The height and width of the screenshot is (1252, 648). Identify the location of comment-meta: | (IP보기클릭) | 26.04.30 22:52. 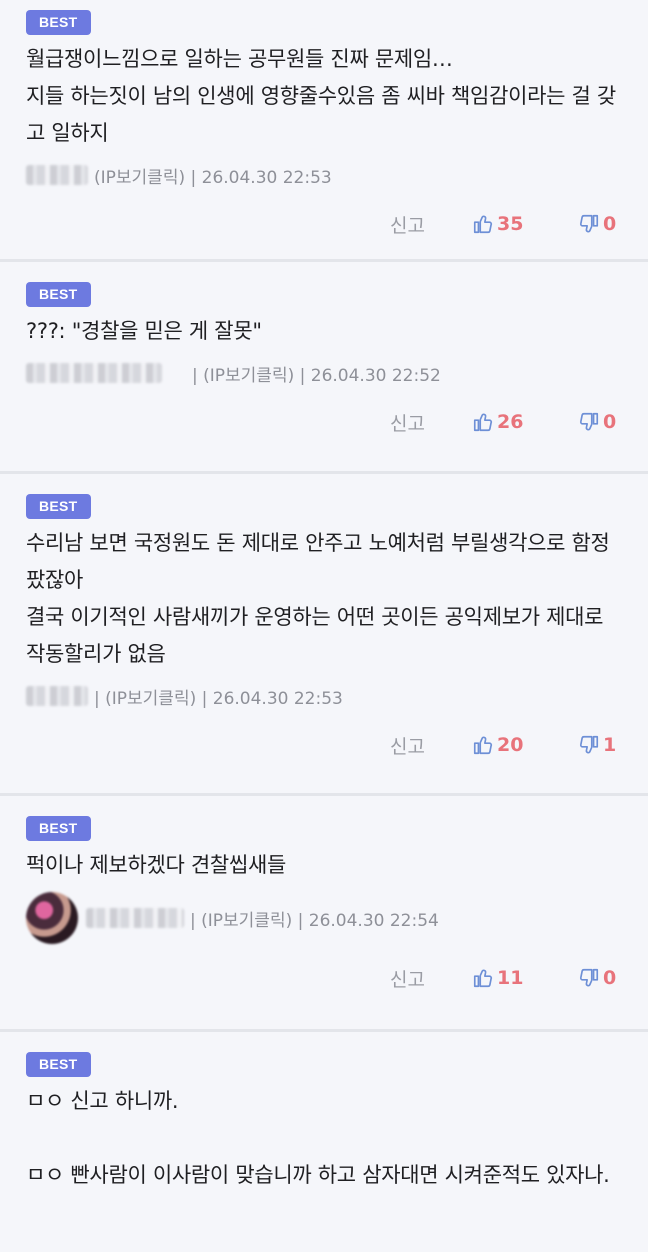
(324, 373).